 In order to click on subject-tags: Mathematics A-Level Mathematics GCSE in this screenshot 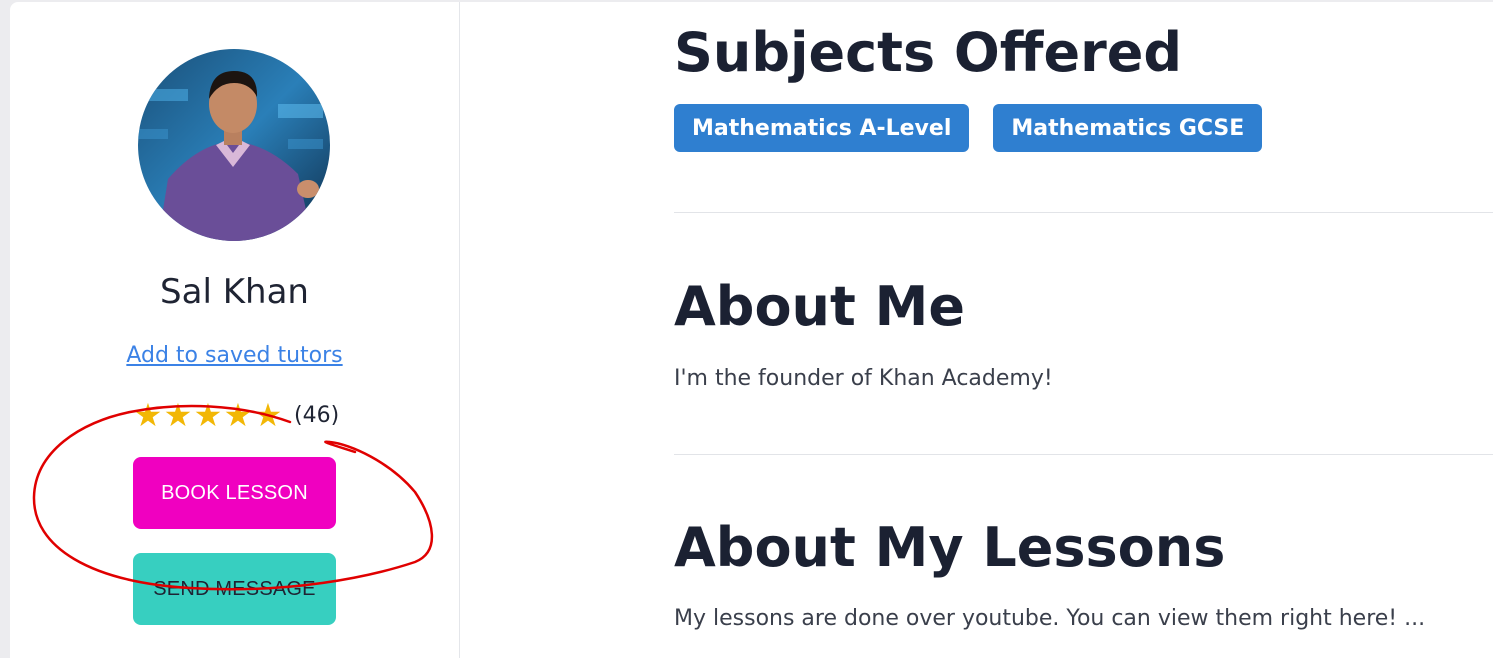, I will do `click(968, 128)`.